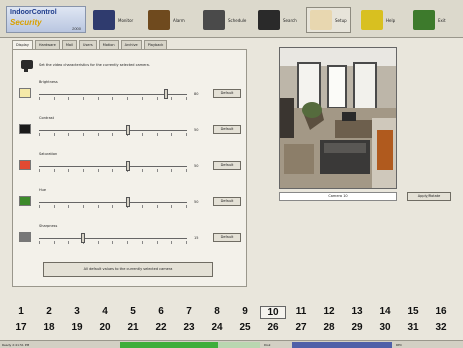 This screenshot has height=348, width=463. I want to click on contrast-slider-thumb, so click(127, 130).